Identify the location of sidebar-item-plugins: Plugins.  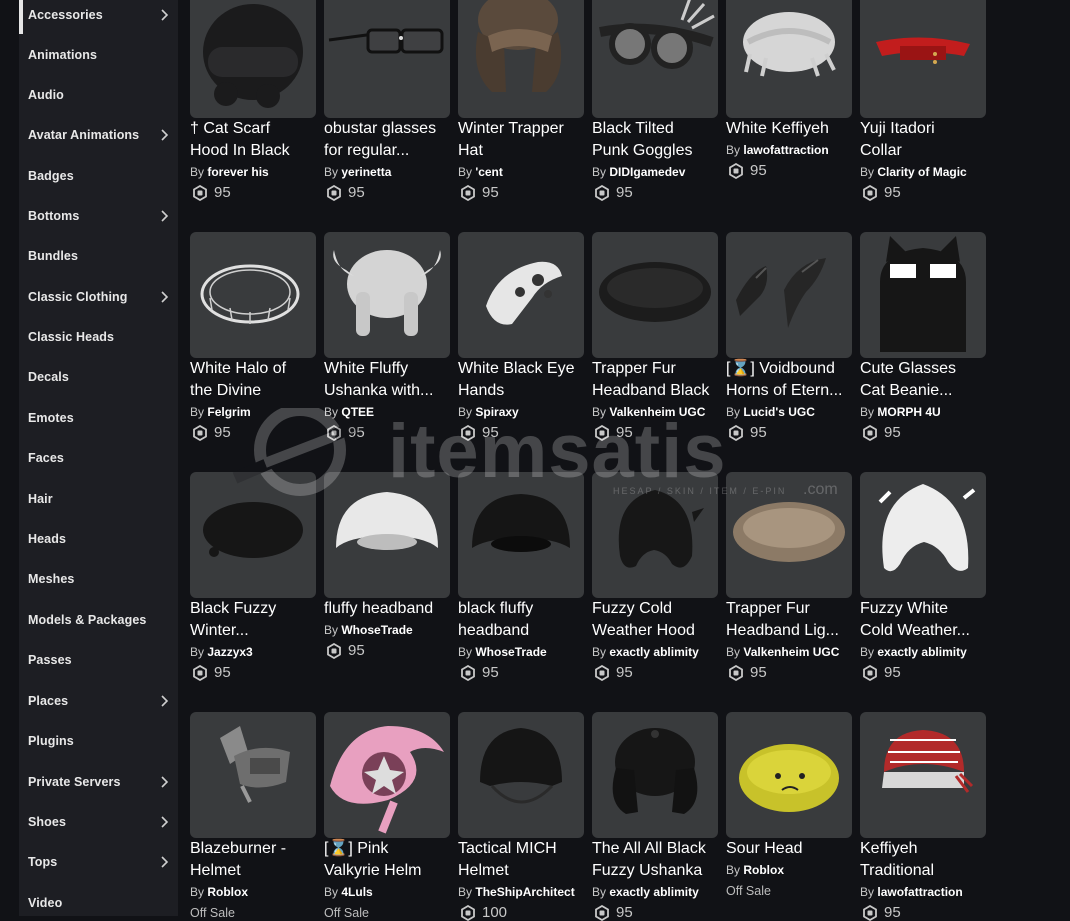
(98, 741).